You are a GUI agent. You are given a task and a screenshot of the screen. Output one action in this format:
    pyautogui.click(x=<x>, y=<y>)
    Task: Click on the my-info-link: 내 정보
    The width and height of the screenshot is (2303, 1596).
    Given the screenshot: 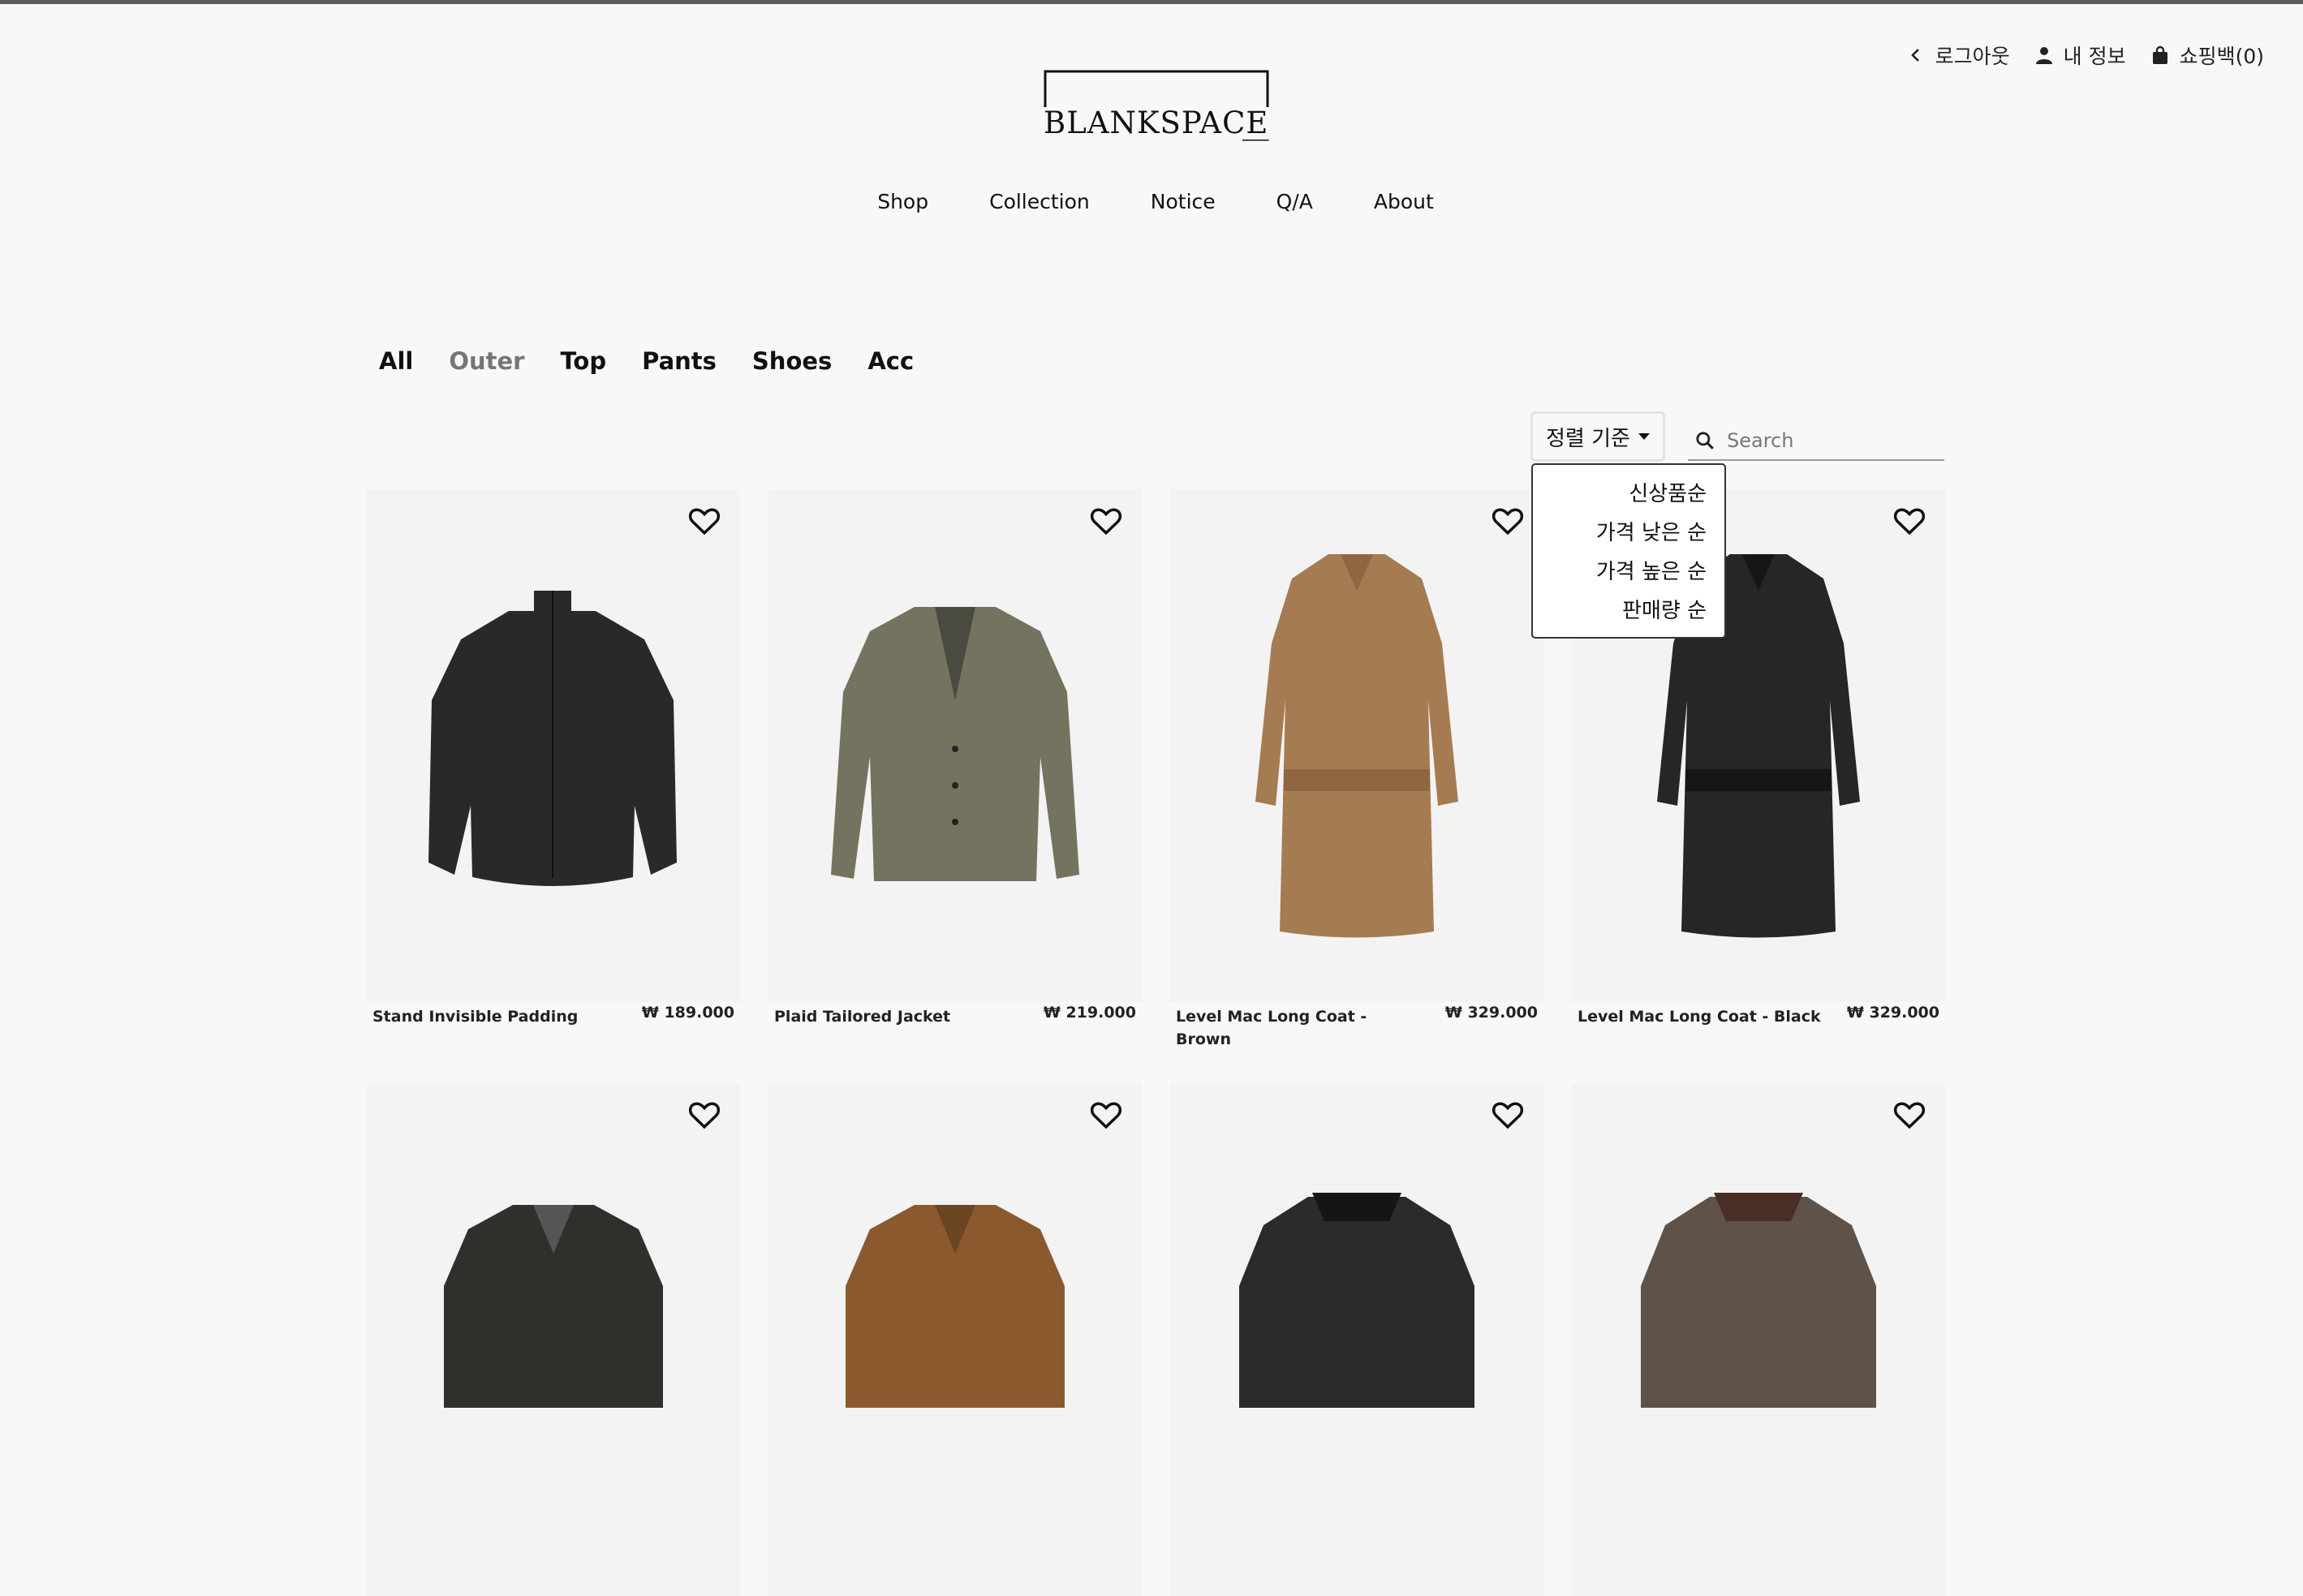 What is the action you would take?
    pyautogui.click(x=2080, y=56)
    